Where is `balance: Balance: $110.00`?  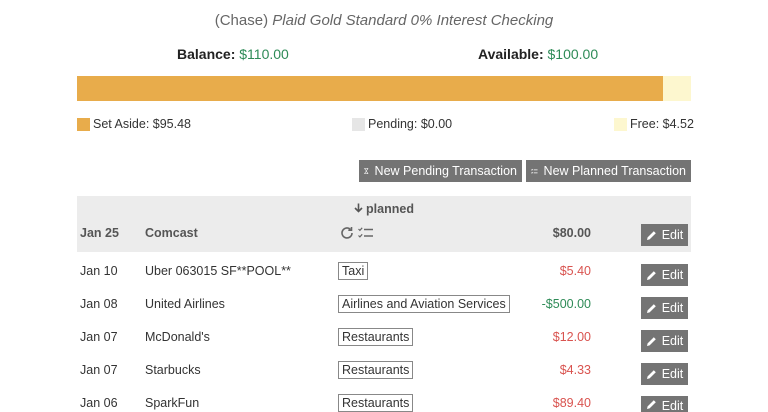 balance: Balance: $110.00 is located at coordinates (233, 54).